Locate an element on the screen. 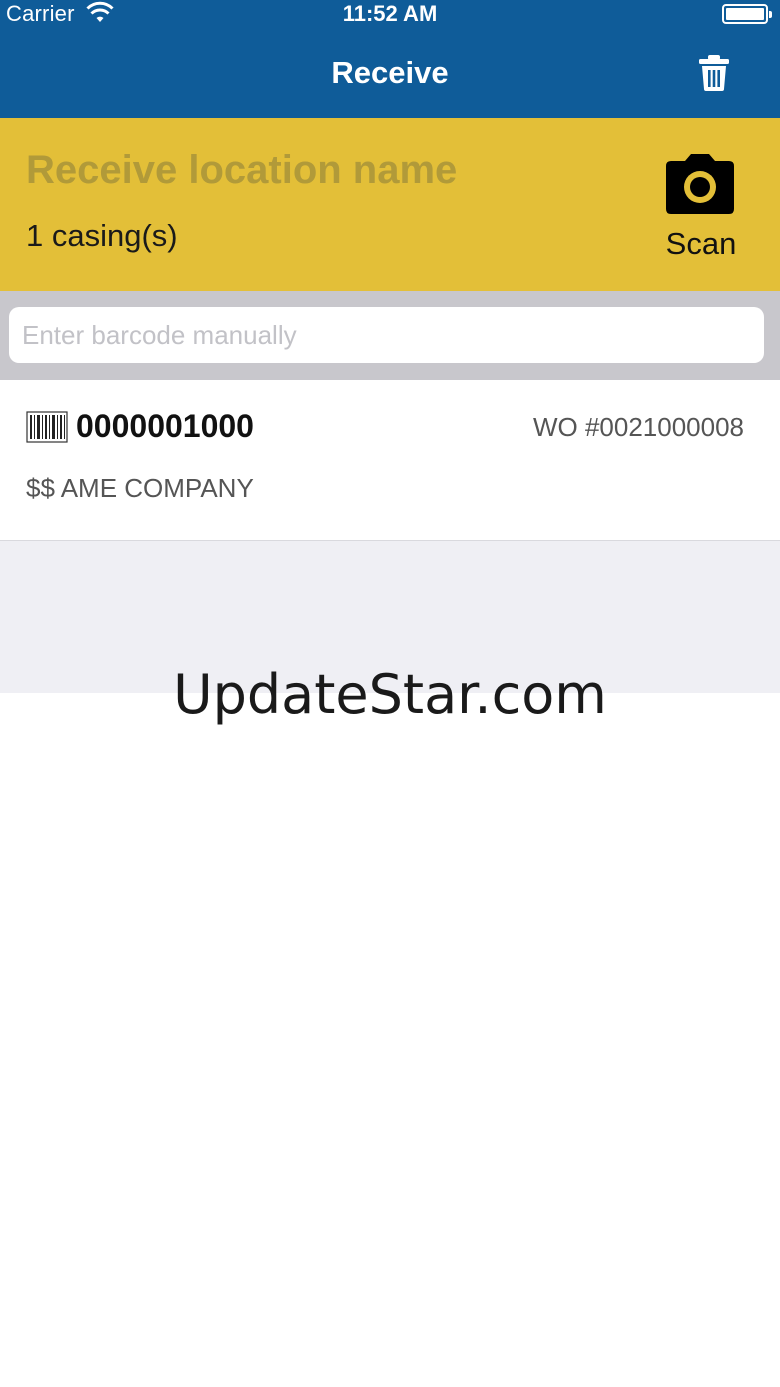  barcode-number: 0000001000 is located at coordinates (165, 426).